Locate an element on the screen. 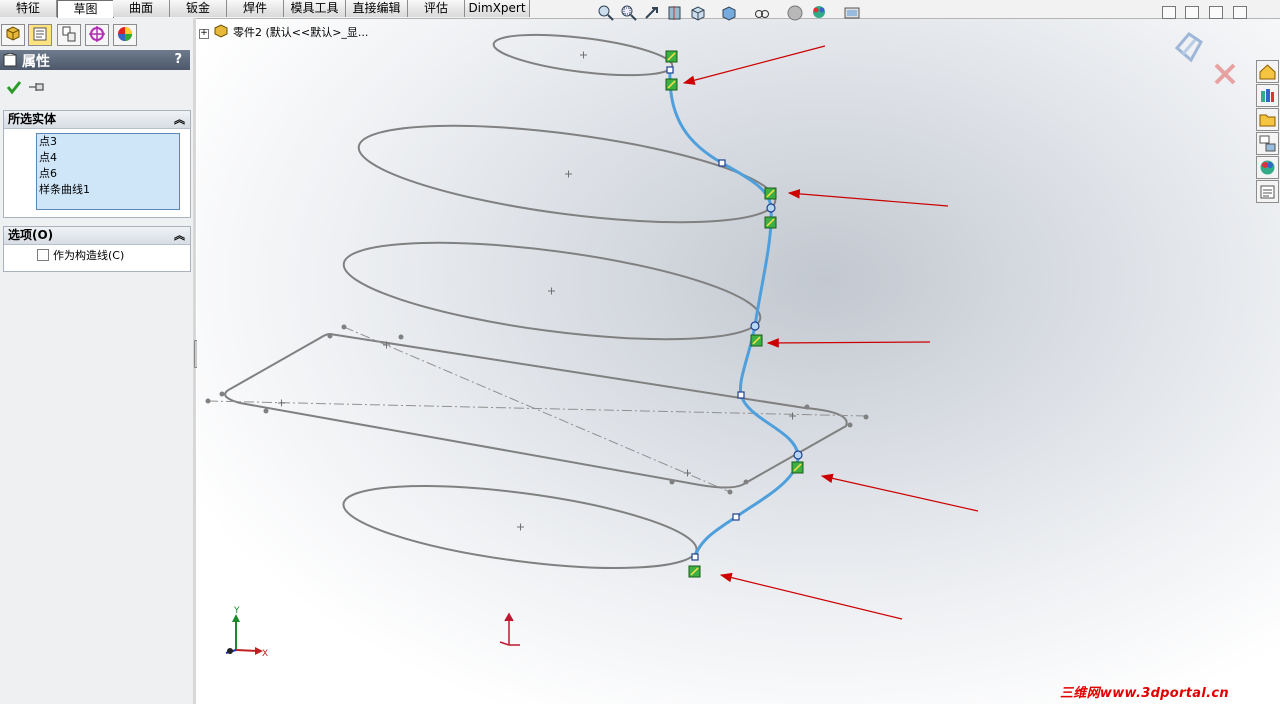 Image resolution: width=1280 pixels, height=704 pixels. manager-tabs is located at coordinates (96, 35).